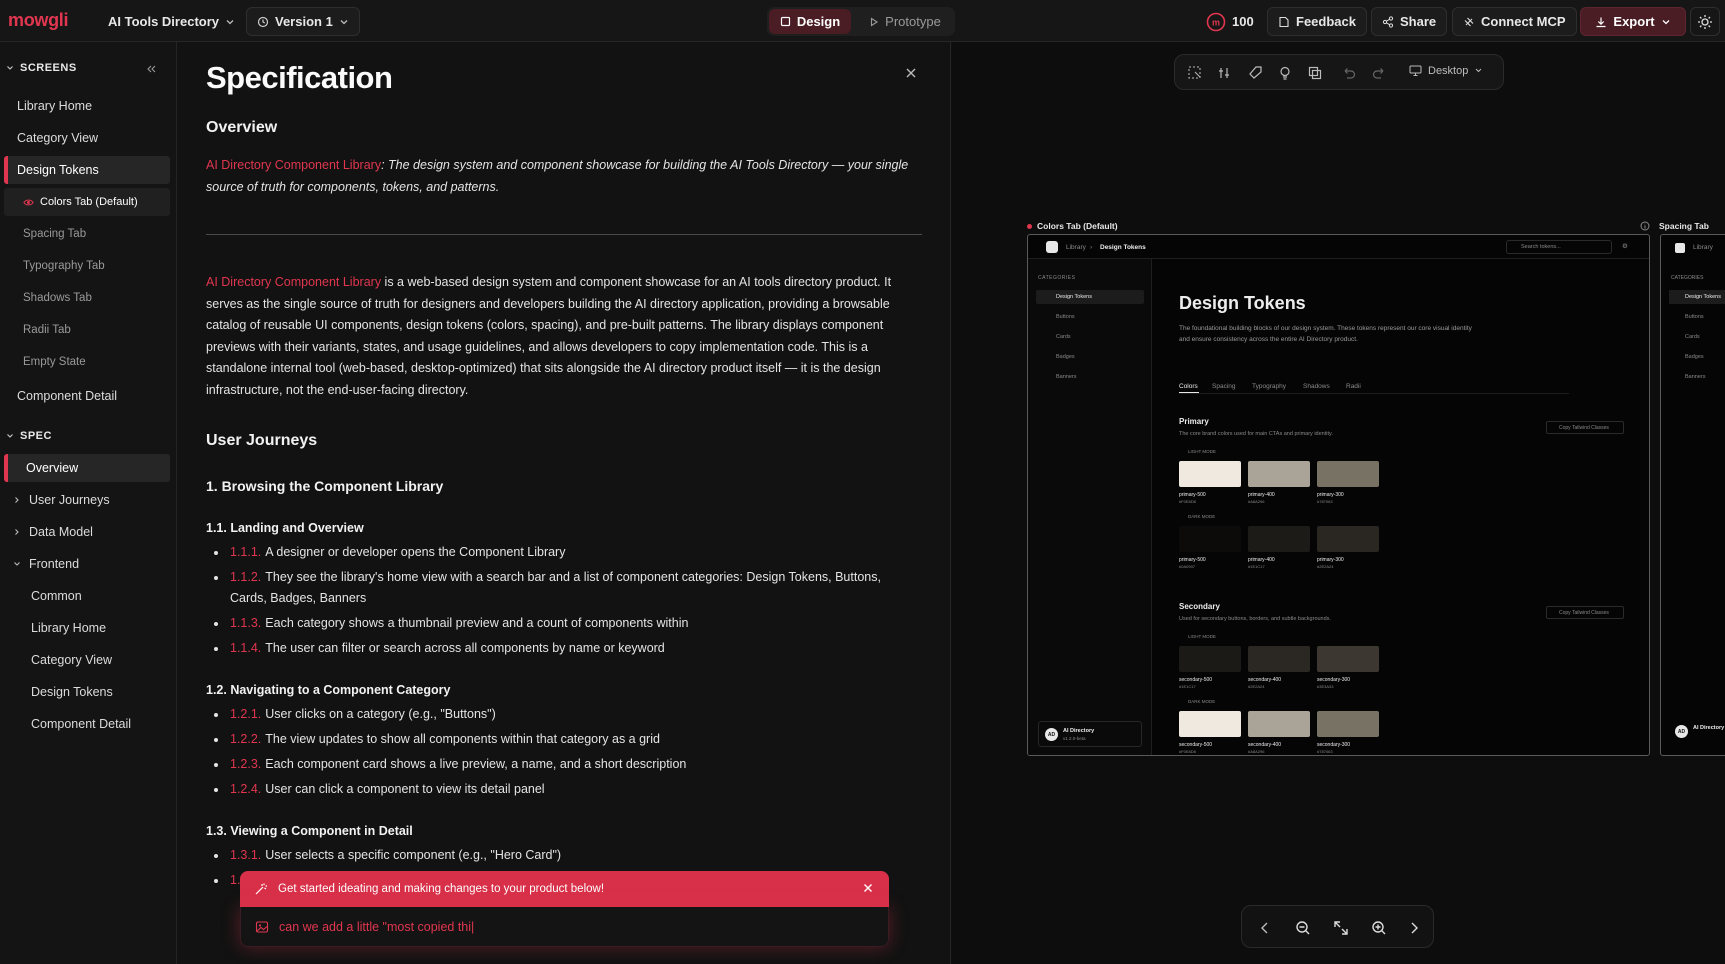  What do you see at coordinates (1255, 73) in the screenshot?
I see `rocket-icon` at bounding box center [1255, 73].